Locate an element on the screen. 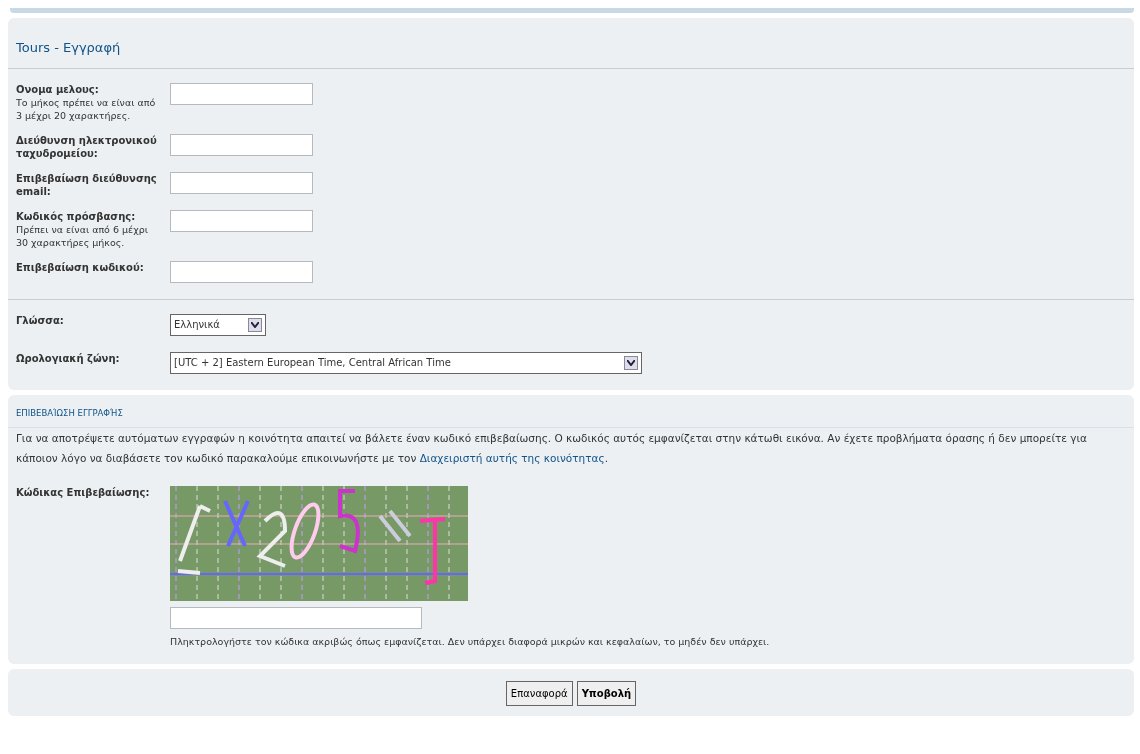 This screenshot has width=1140, height=754. select-field: [UTC + 2] Eastern European Time, Central African Time is located at coordinates (406, 362).